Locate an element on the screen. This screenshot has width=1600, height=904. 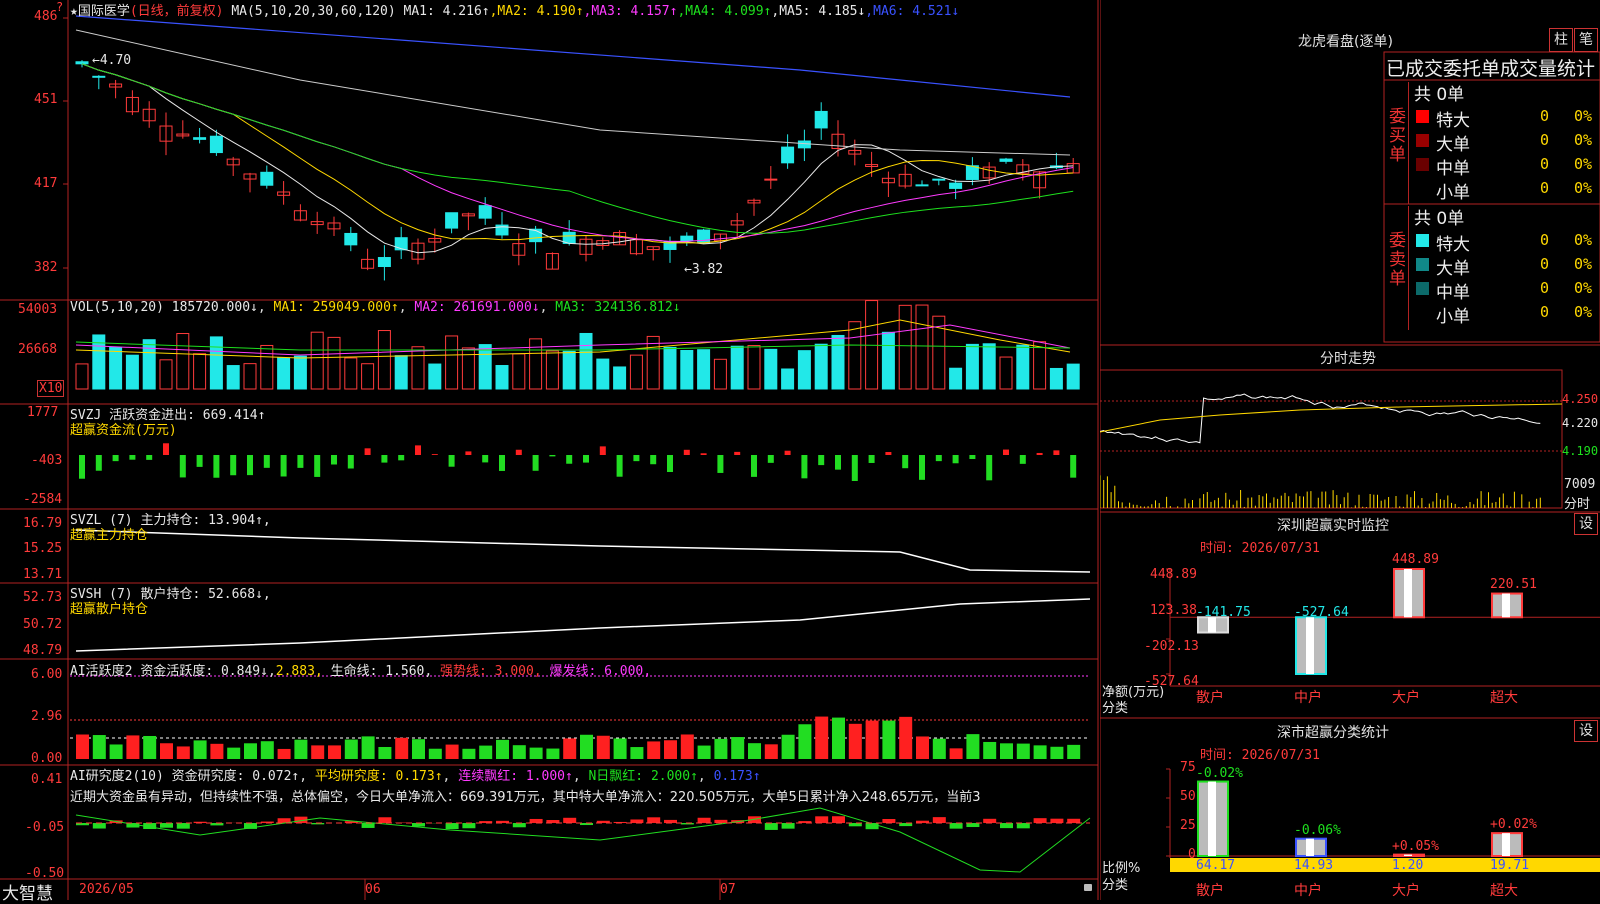
stock-name: ★国际医学 is located at coordinates (100, 11).